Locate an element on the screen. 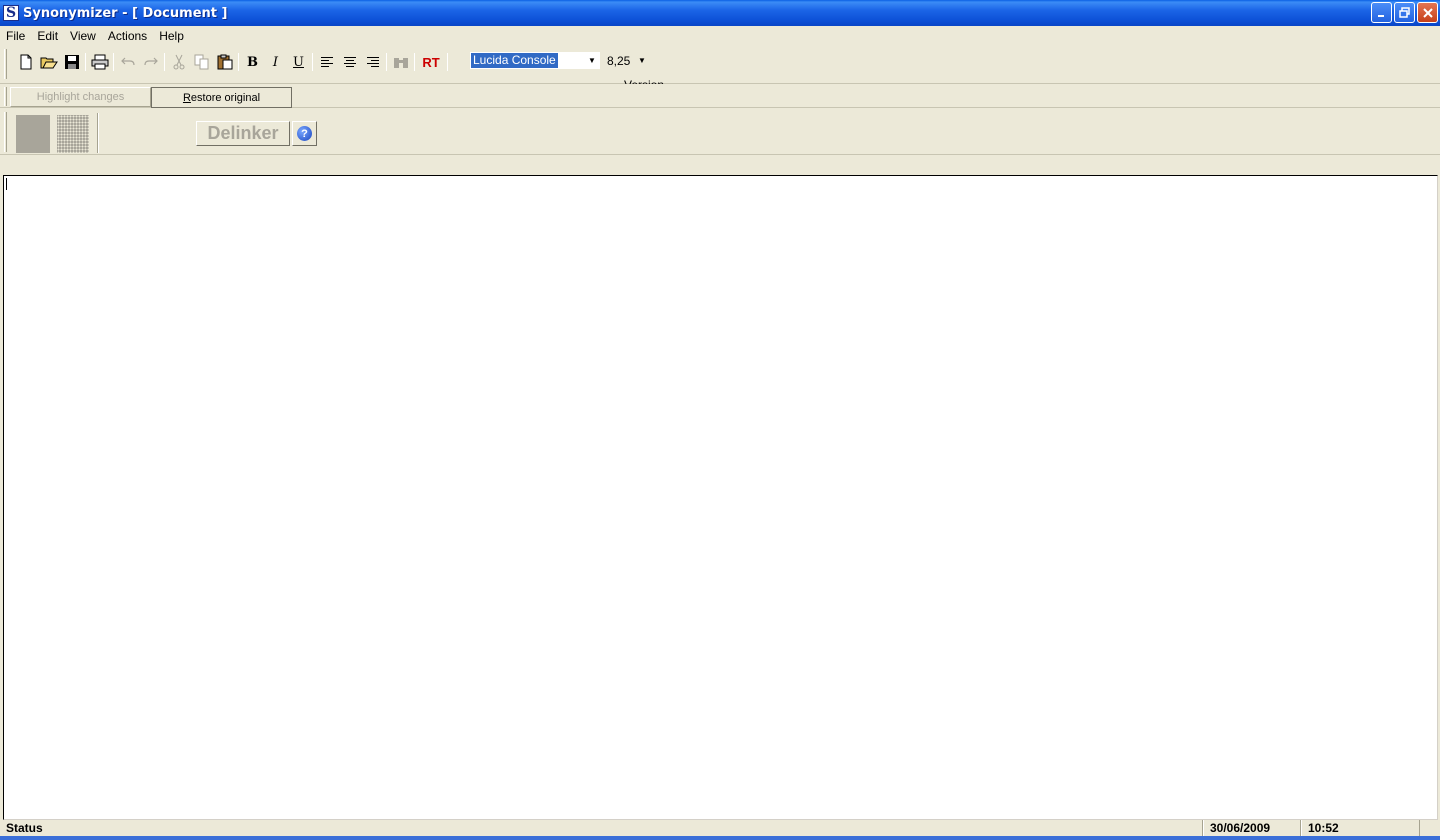 The image size is (1440, 840). undo-icon is located at coordinates (127, 61).